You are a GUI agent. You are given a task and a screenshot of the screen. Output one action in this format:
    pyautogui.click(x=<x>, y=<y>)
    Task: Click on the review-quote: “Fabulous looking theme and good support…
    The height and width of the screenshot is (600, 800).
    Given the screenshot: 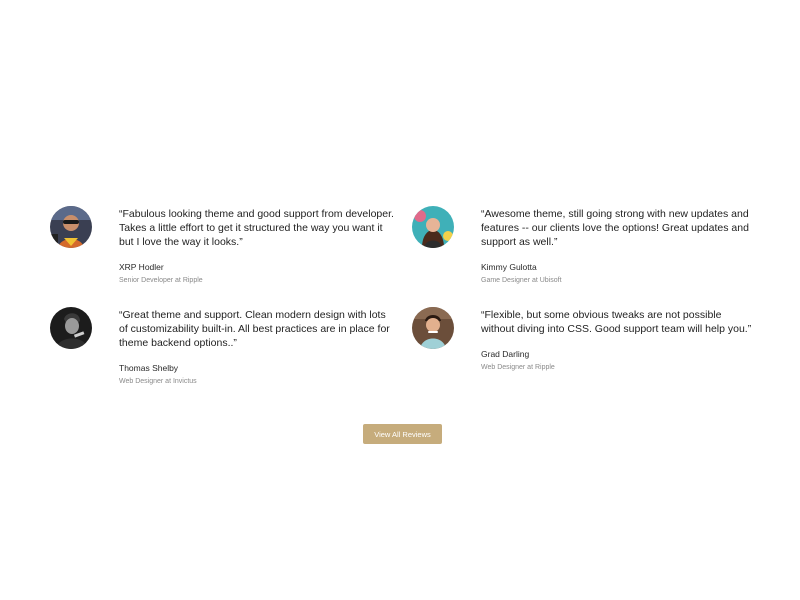 What is the action you would take?
    pyautogui.click(x=256, y=228)
    